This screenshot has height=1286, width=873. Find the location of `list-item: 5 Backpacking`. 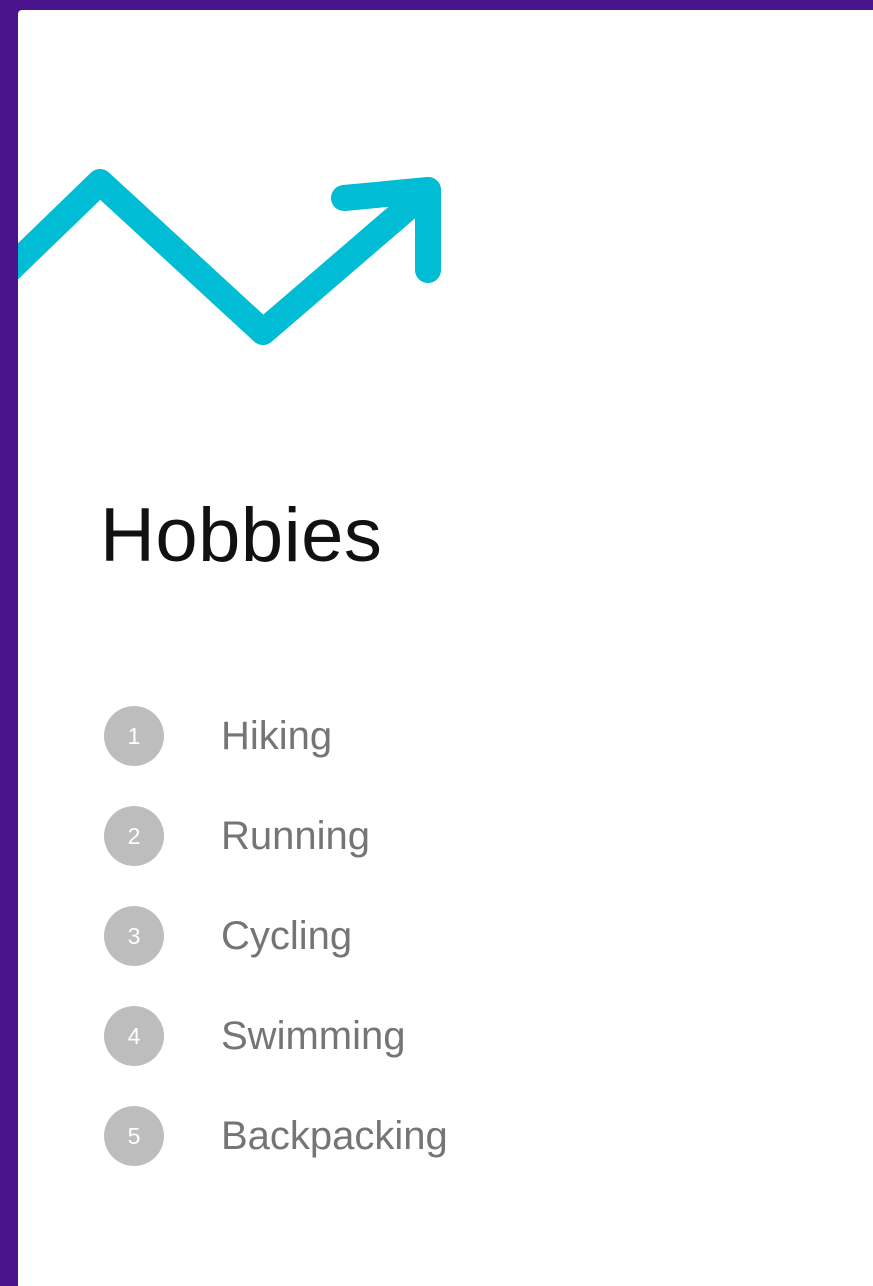

list-item: 5 Backpacking is located at coordinates (276, 1156).